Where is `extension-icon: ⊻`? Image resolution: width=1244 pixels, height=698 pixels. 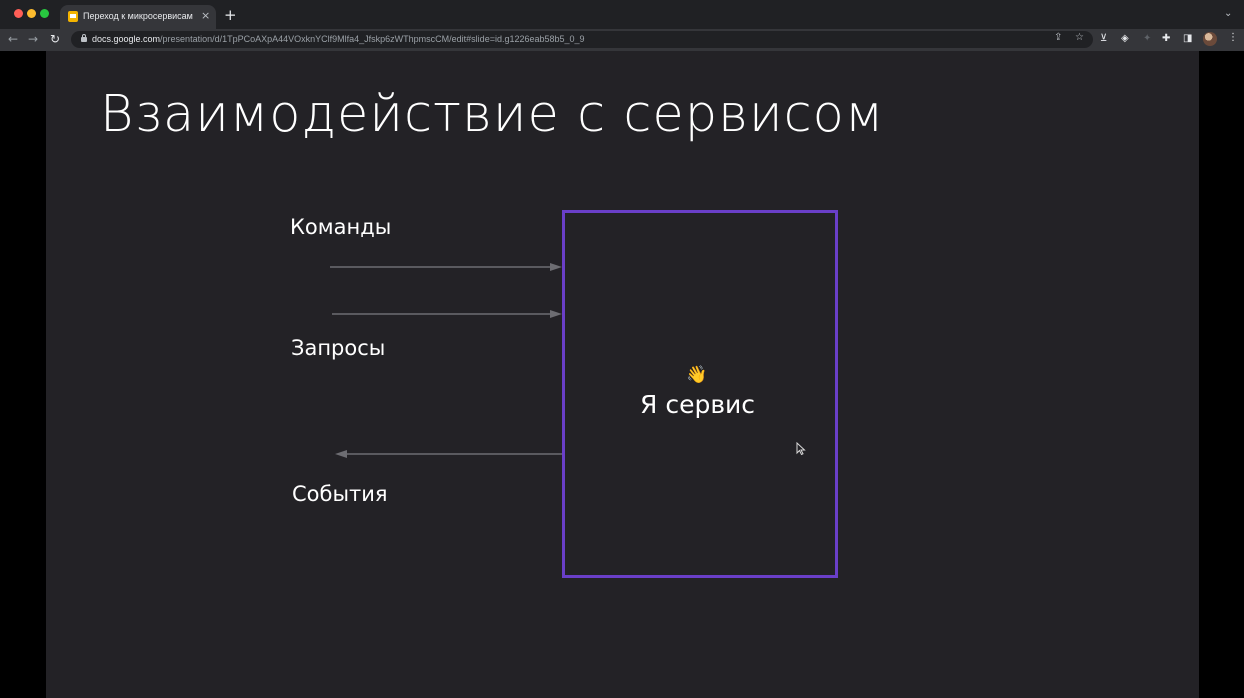 extension-icon: ⊻ is located at coordinates (1103, 38).